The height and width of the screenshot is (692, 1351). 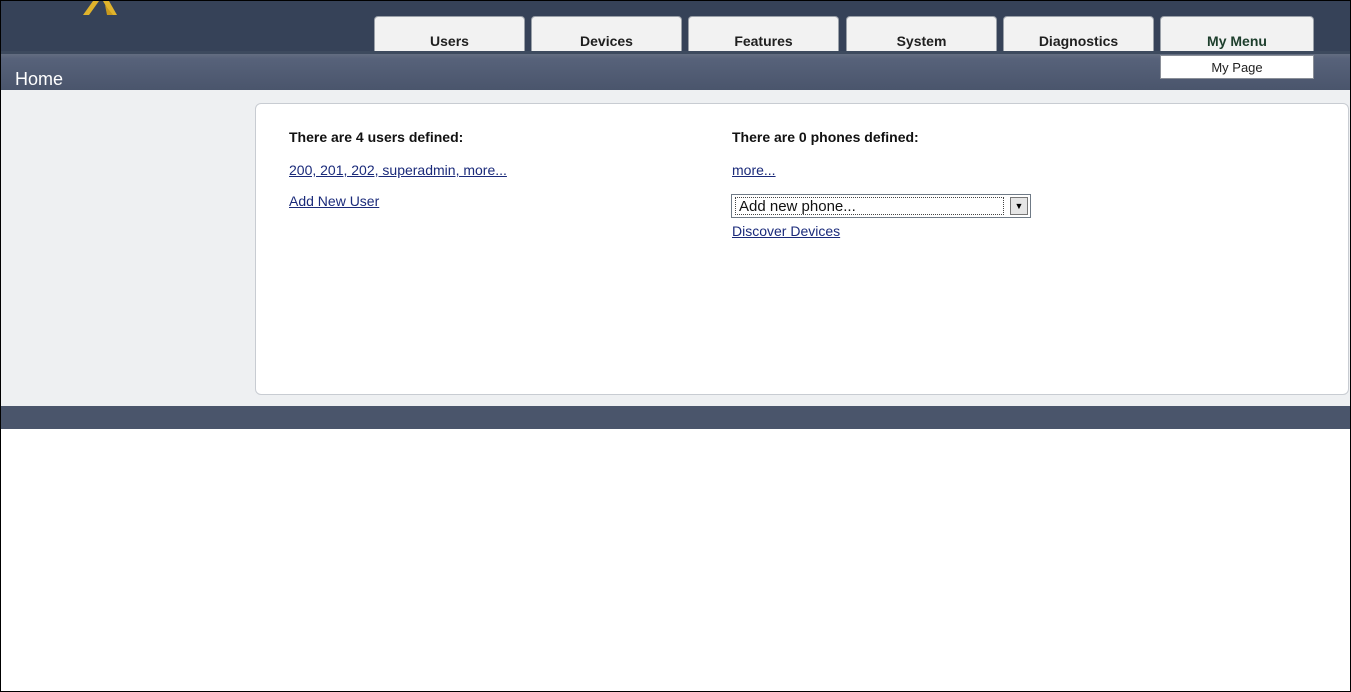 I want to click on add-user-link: Add New User, so click(x=334, y=201).